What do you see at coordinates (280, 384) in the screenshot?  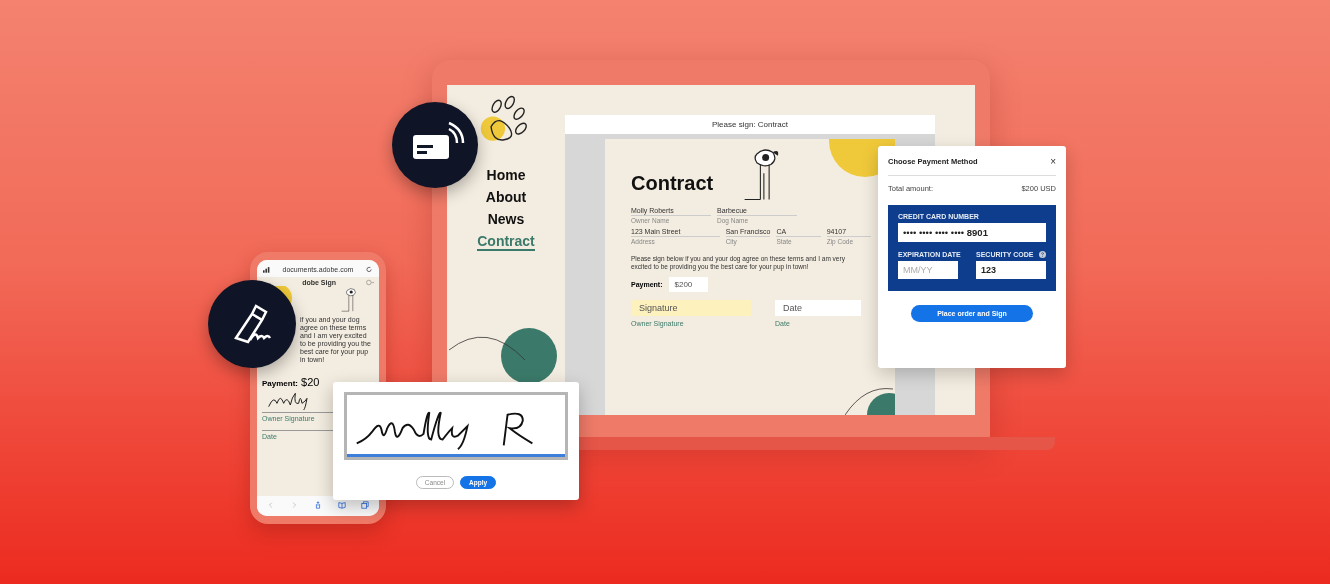 I see `payment-label: Payment:` at bounding box center [280, 384].